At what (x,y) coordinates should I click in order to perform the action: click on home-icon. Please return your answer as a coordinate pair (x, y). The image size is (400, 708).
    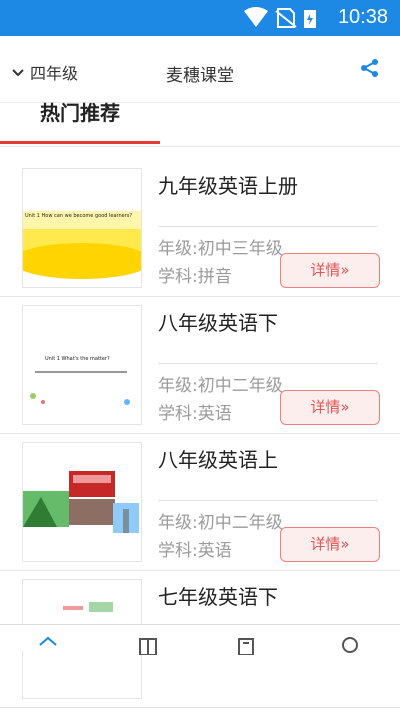
    Looking at the image, I should click on (48, 645).